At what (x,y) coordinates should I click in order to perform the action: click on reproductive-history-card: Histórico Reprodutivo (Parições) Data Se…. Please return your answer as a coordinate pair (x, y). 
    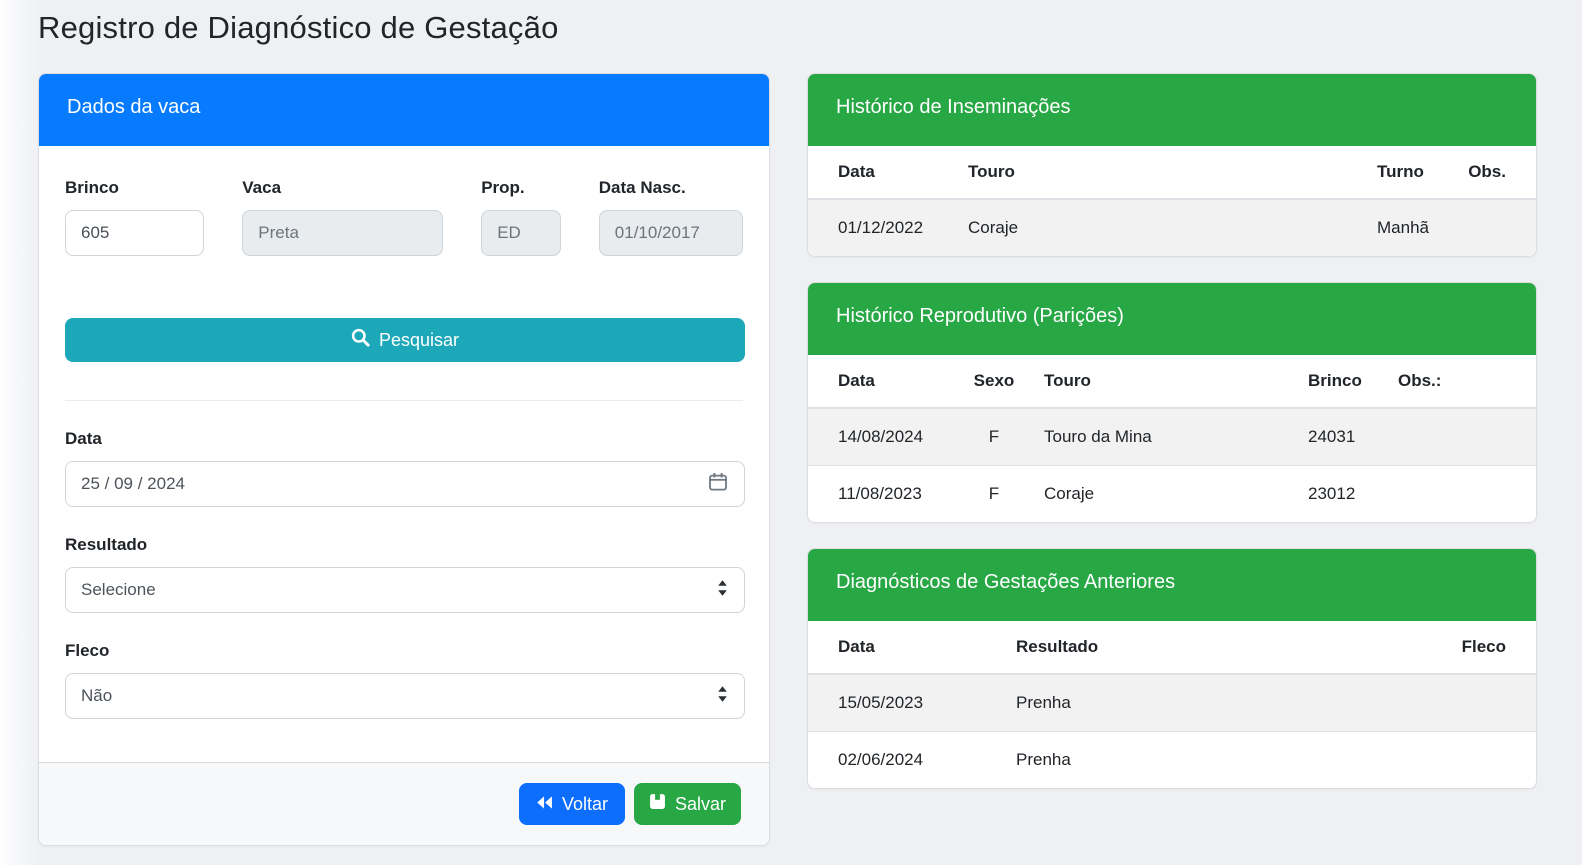
    Looking at the image, I should click on (1172, 402).